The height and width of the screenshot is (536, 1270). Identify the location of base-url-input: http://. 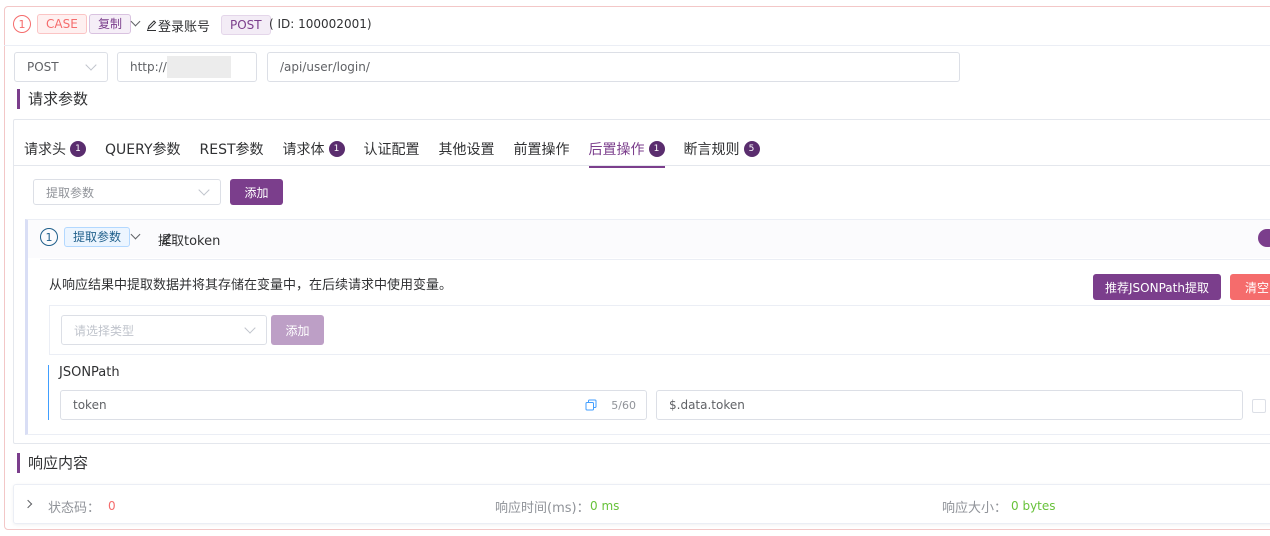
(187, 67).